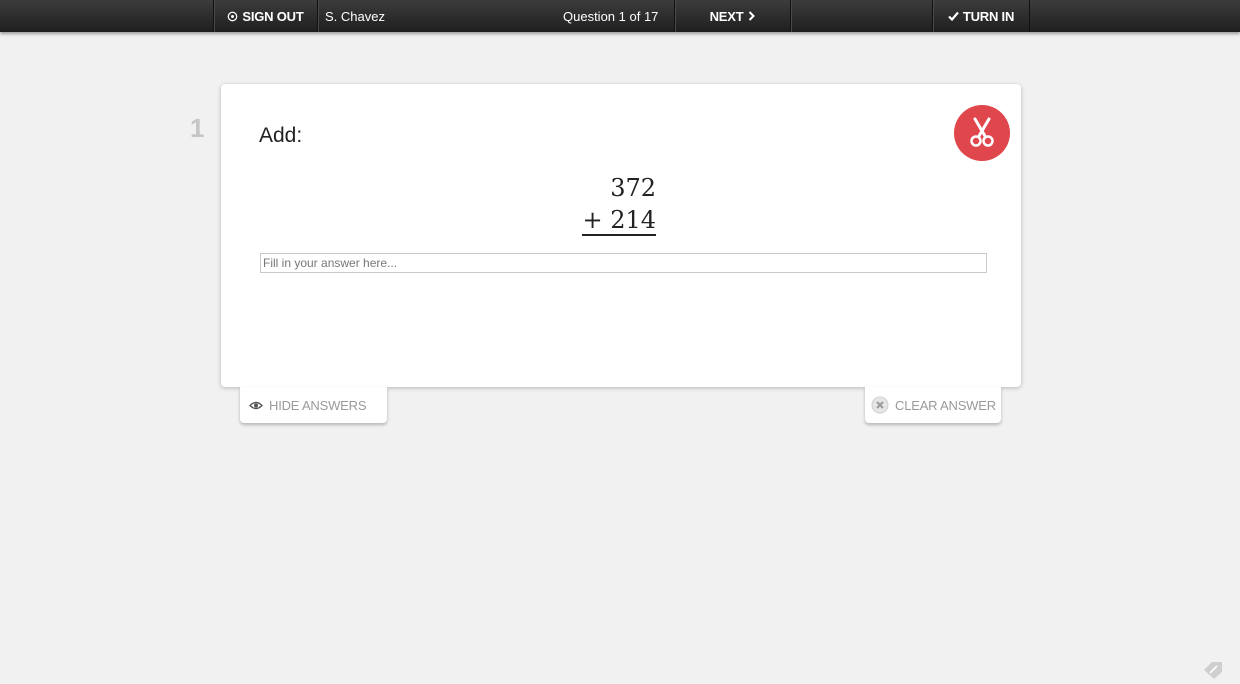 Image resolution: width=1240 pixels, height=684 pixels. What do you see at coordinates (752, 16) in the screenshot?
I see `chevron-right-icon` at bounding box center [752, 16].